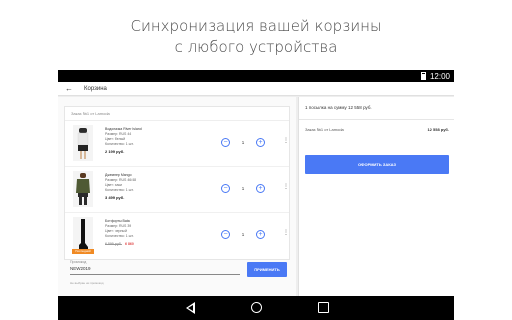 This screenshot has height=320, width=512. I want to click on arrow-back-icon: ←, so click(69, 89).